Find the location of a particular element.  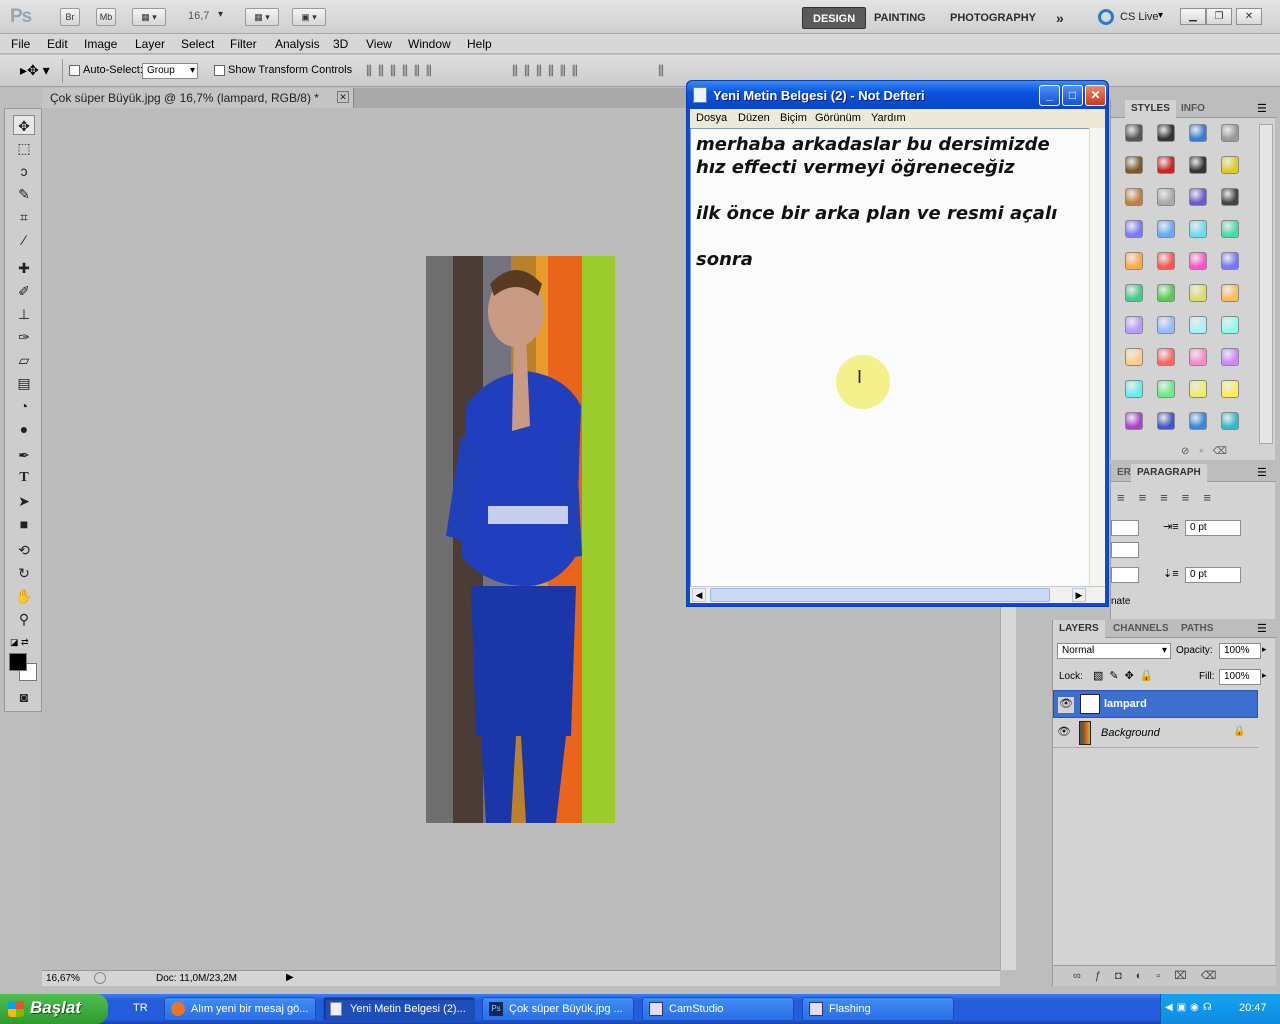

menu-image: Image is located at coordinates (100, 44).